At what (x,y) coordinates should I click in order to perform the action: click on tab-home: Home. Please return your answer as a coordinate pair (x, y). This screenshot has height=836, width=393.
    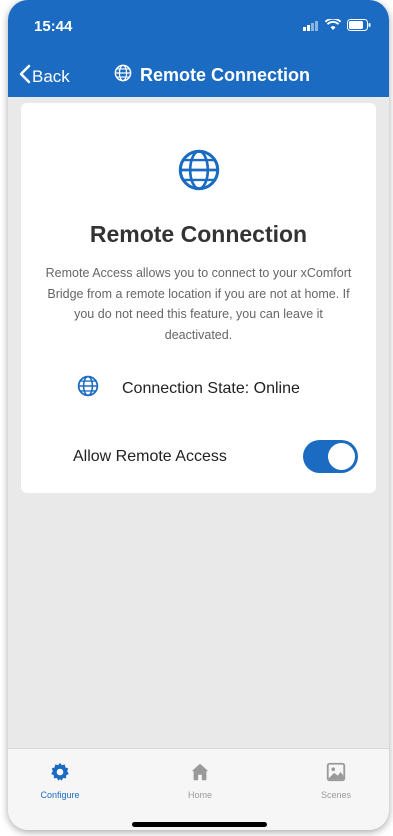
    Looking at the image, I should click on (200, 780).